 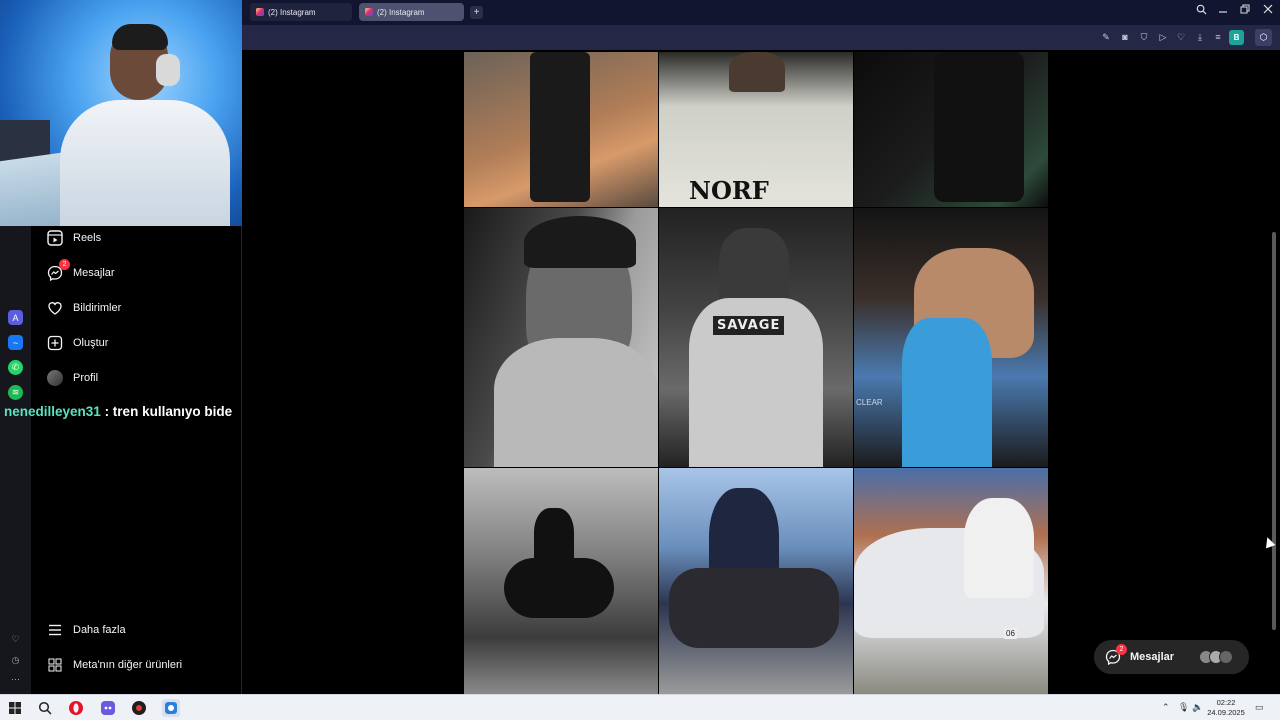 I want to click on sidebar-item-messages: 2 Mesajlar, so click(x=80, y=272).